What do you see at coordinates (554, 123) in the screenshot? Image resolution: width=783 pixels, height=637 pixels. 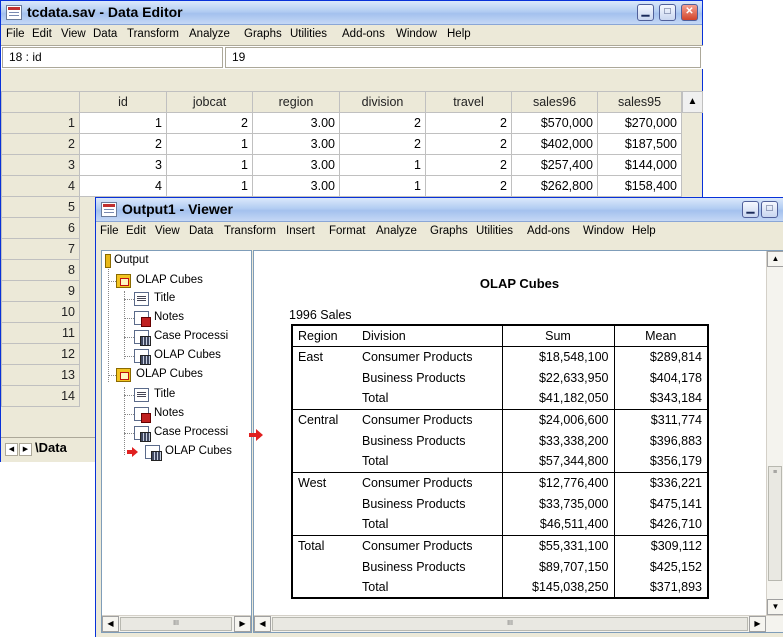 I see `grid-cell: $570,000` at bounding box center [554, 123].